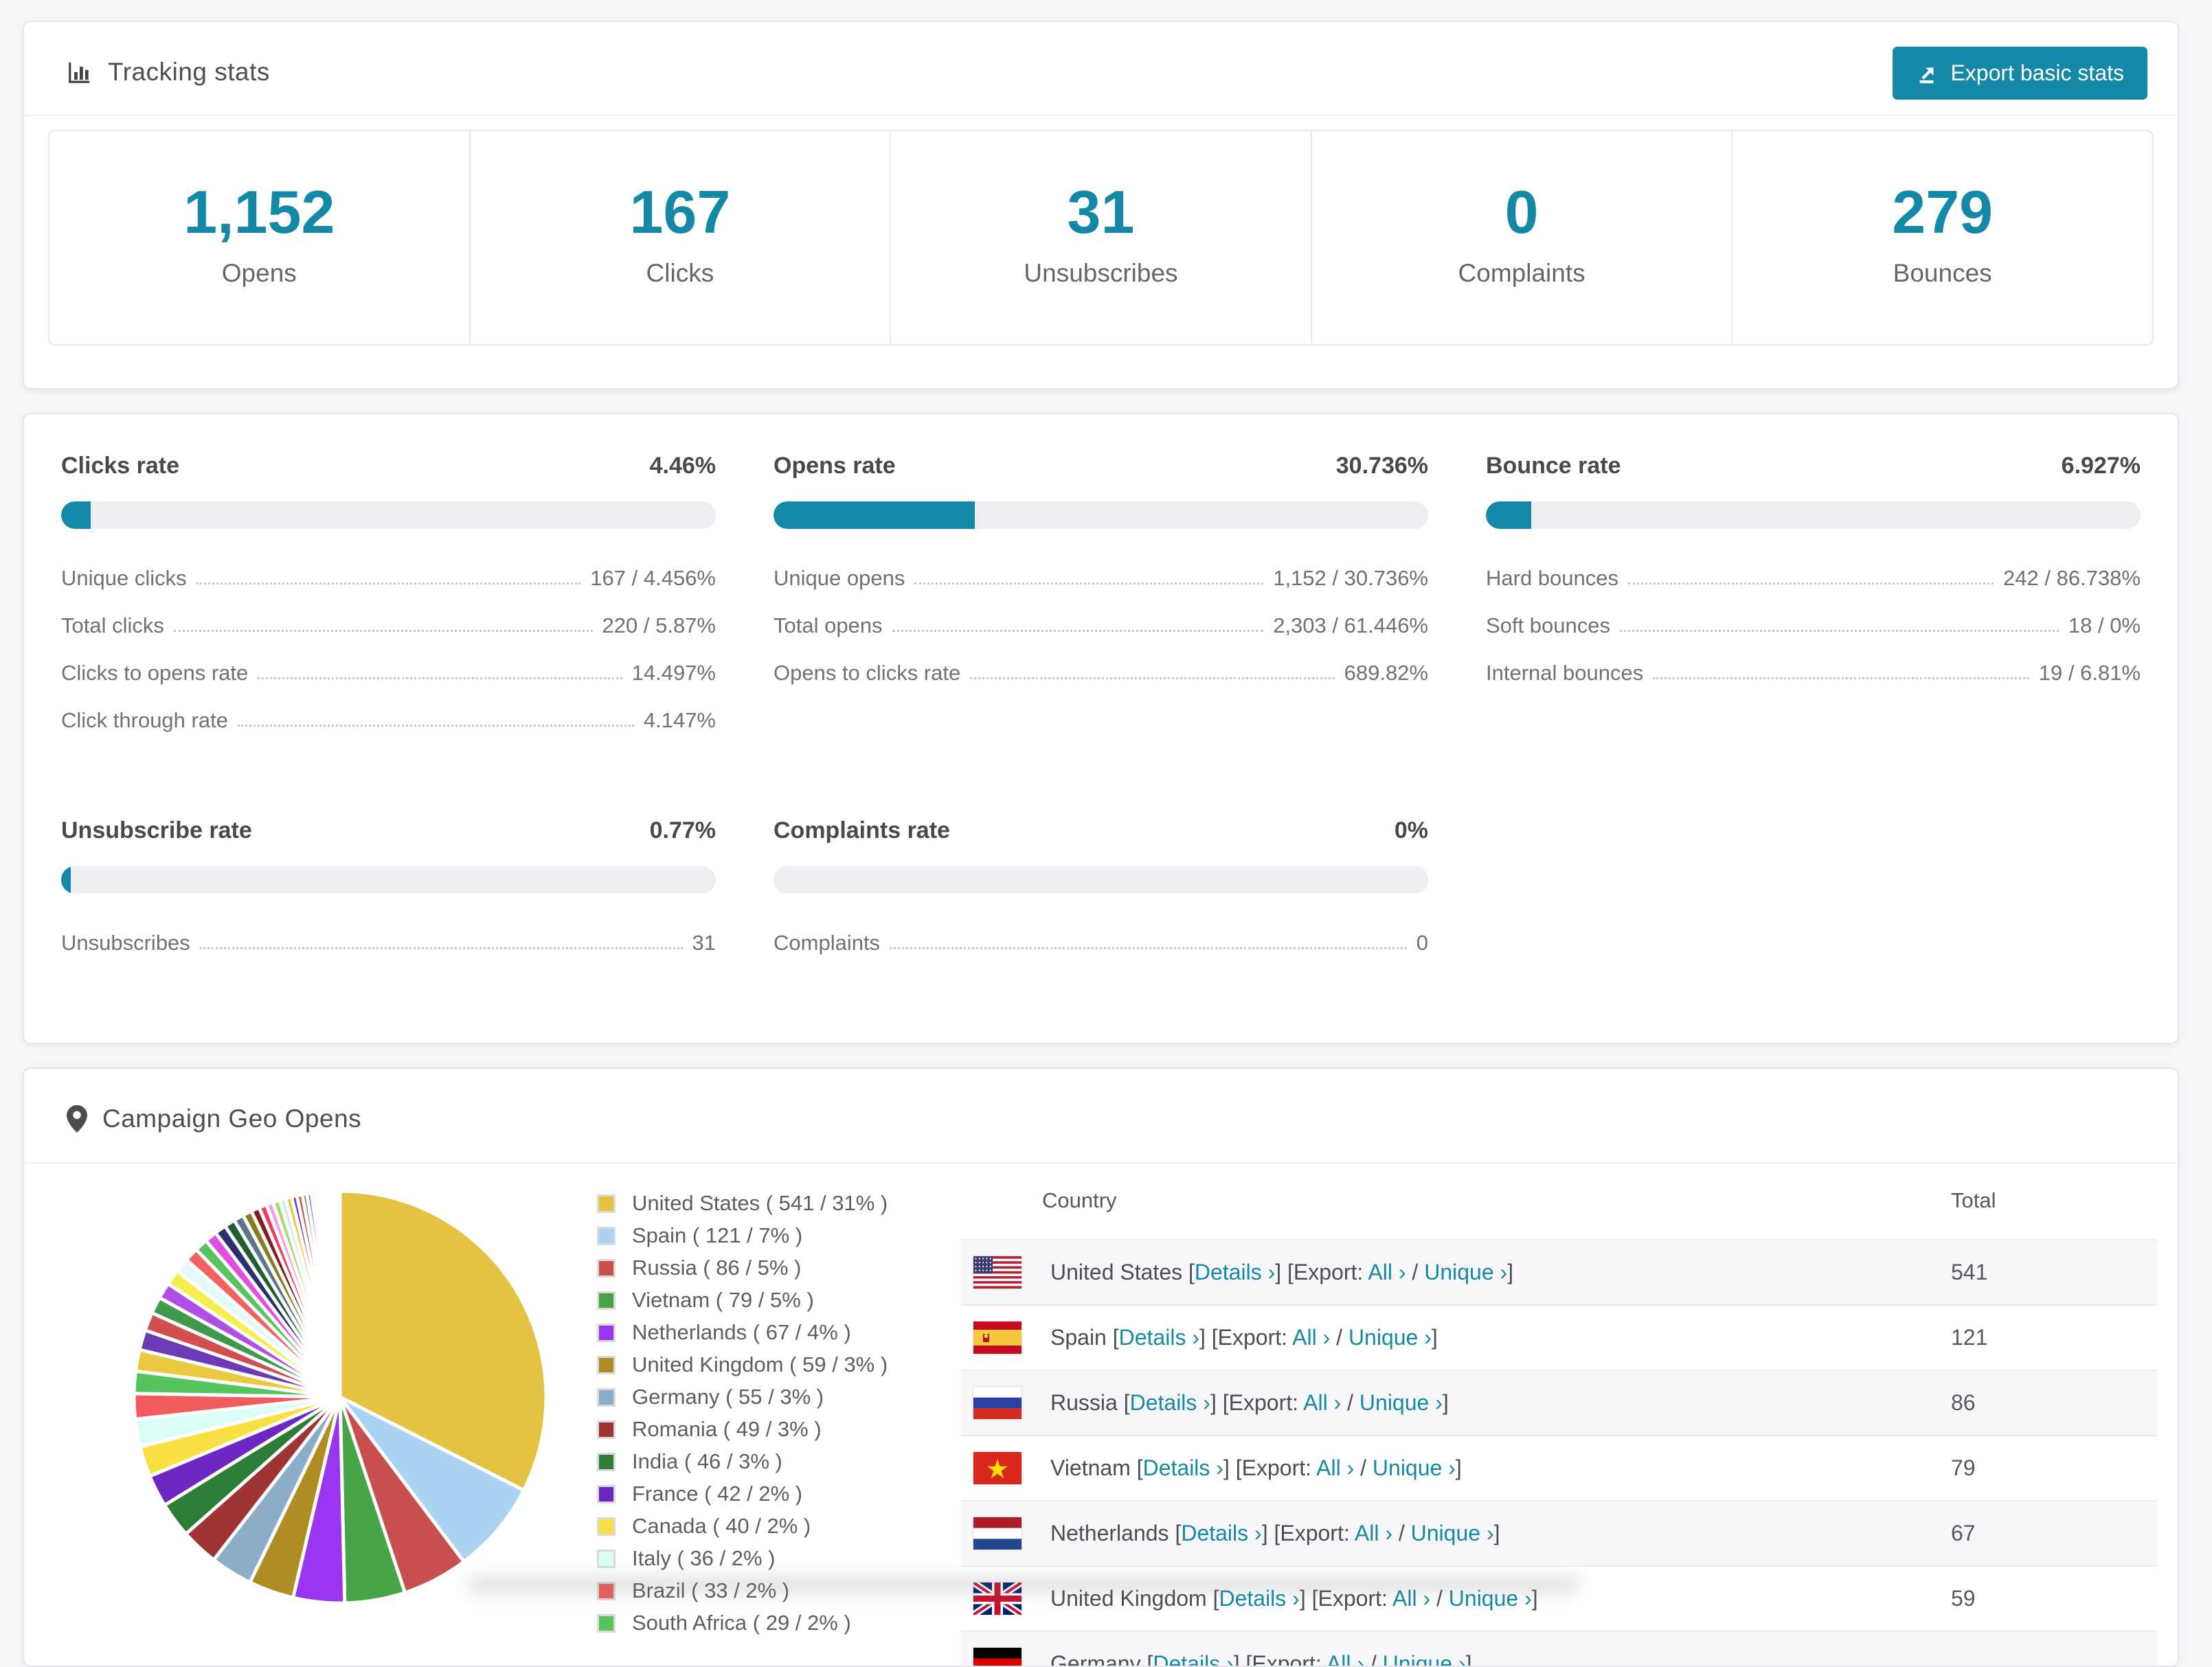 The image size is (2212, 1667). I want to click on geo-table-header-total: Total, so click(1973, 1200).